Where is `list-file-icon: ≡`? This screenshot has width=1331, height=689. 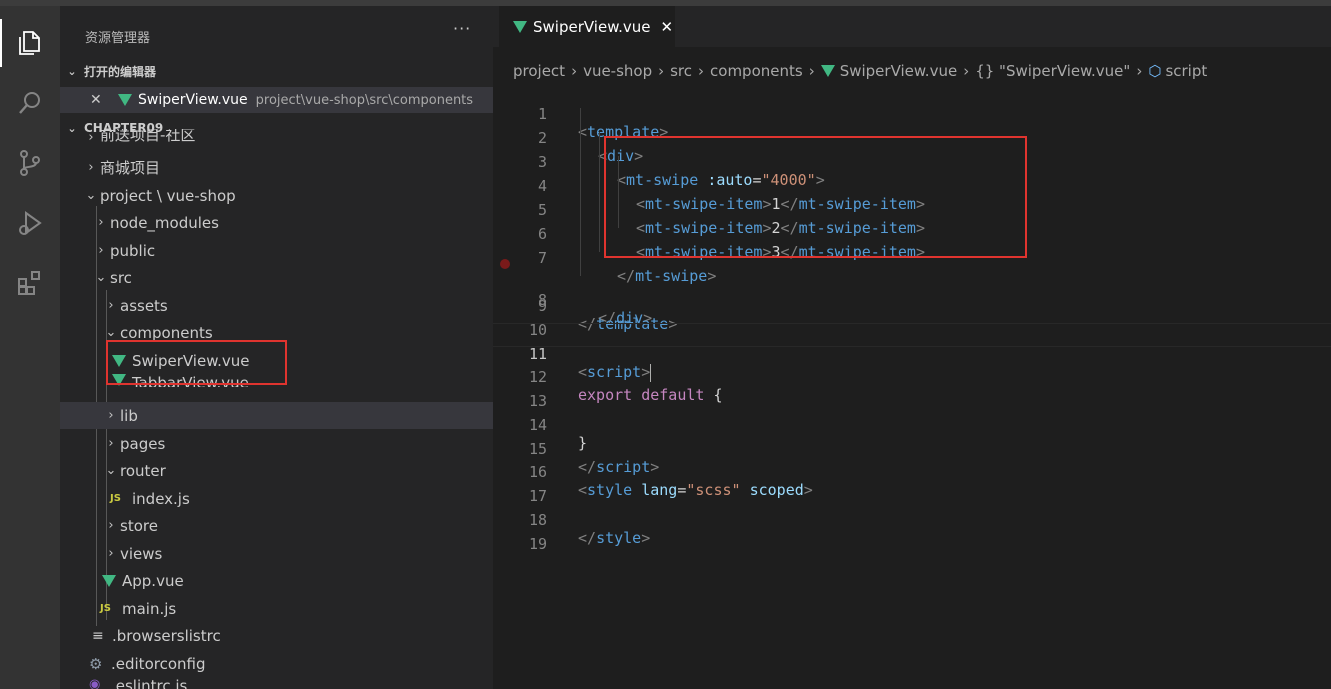 list-file-icon: ≡ is located at coordinates (98, 635).